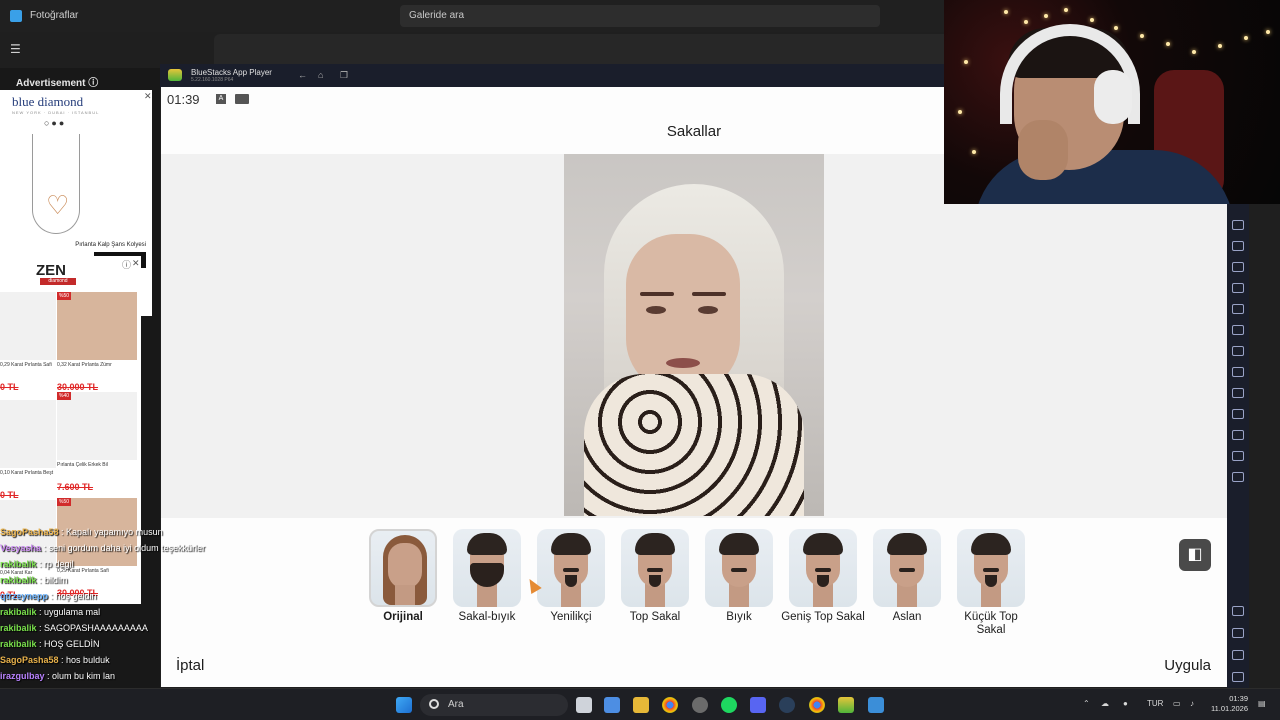 The height and width of the screenshot is (720, 1280). I want to click on chevron-up-icon: ⌃, so click(1086, 703).